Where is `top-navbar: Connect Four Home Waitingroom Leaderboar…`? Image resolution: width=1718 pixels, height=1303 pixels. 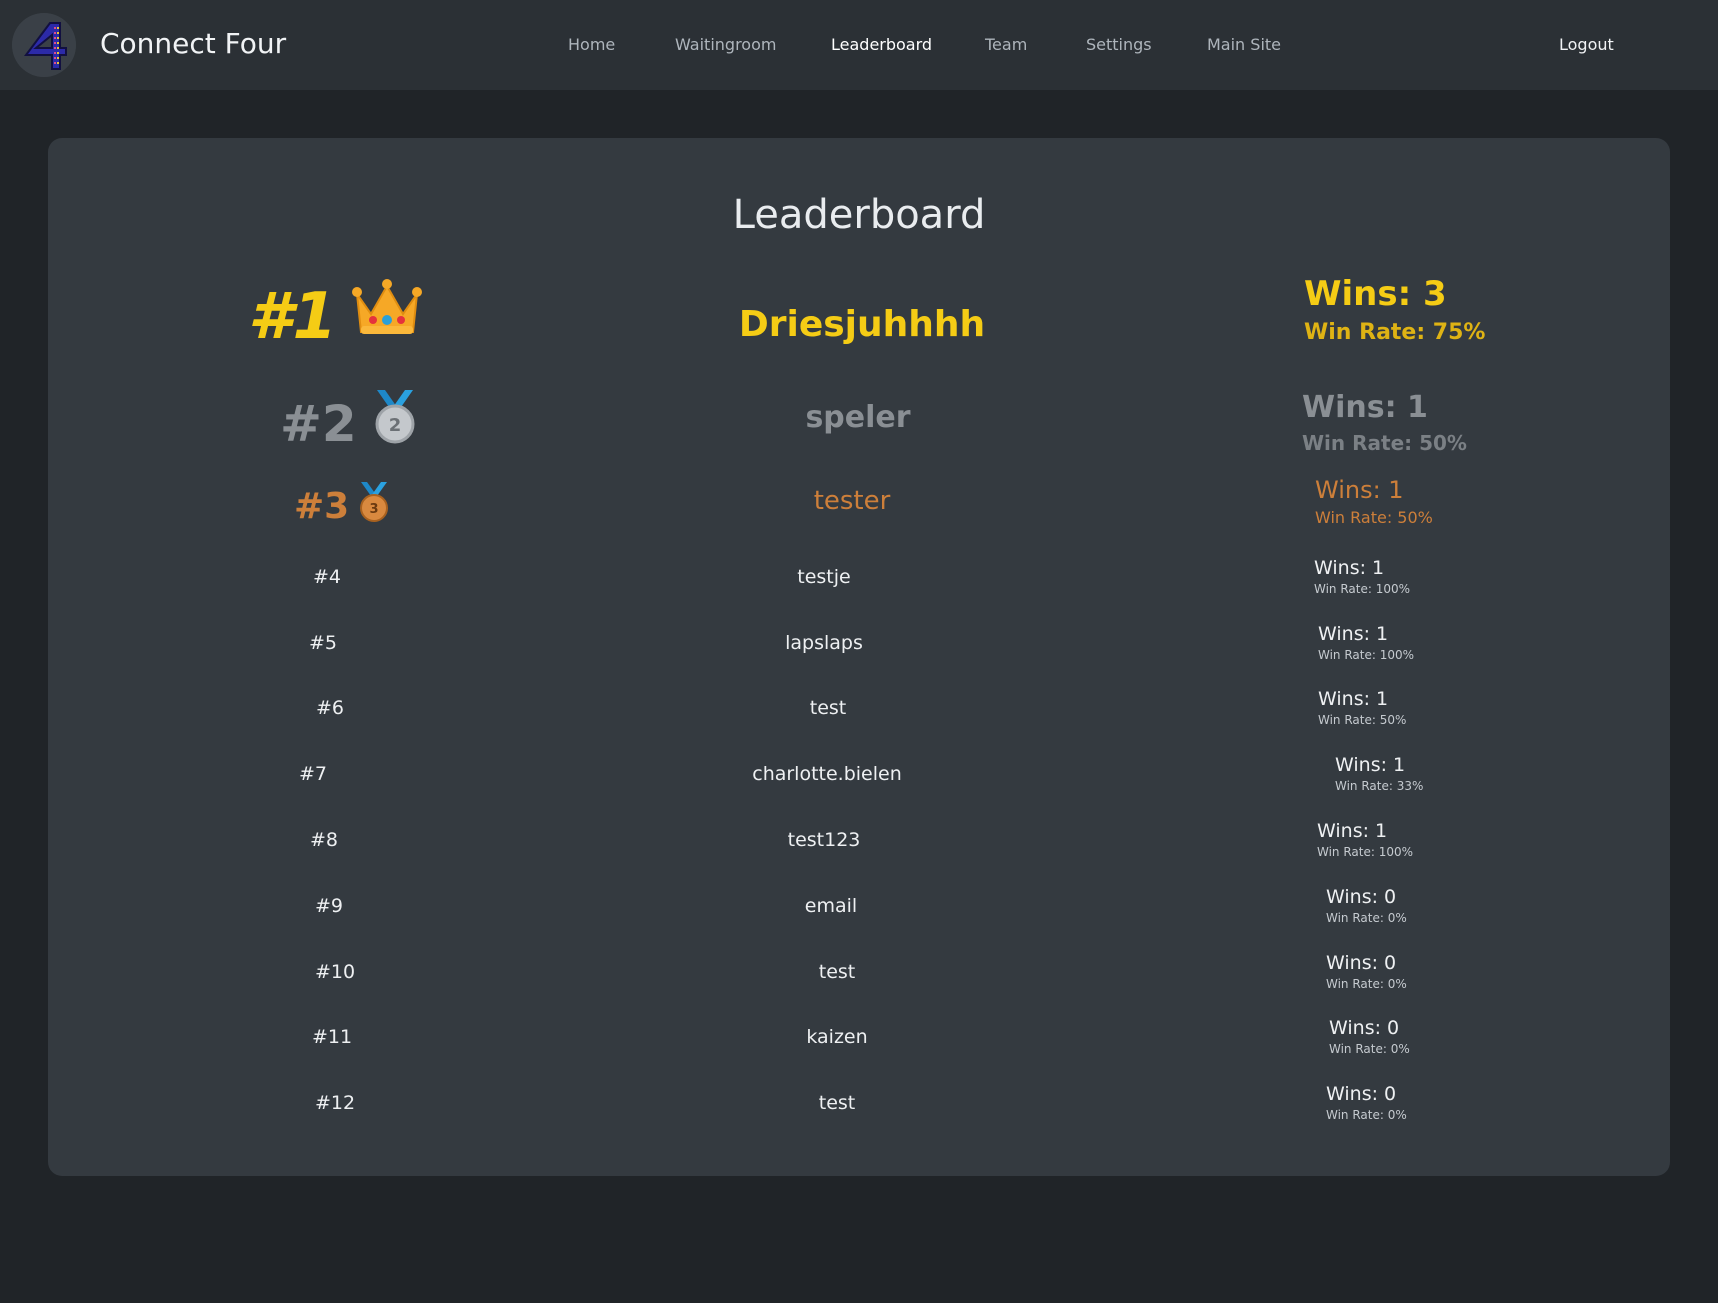 top-navbar: Connect Four Home Waitingroom Leaderboar… is located at coordinates (859, 45).